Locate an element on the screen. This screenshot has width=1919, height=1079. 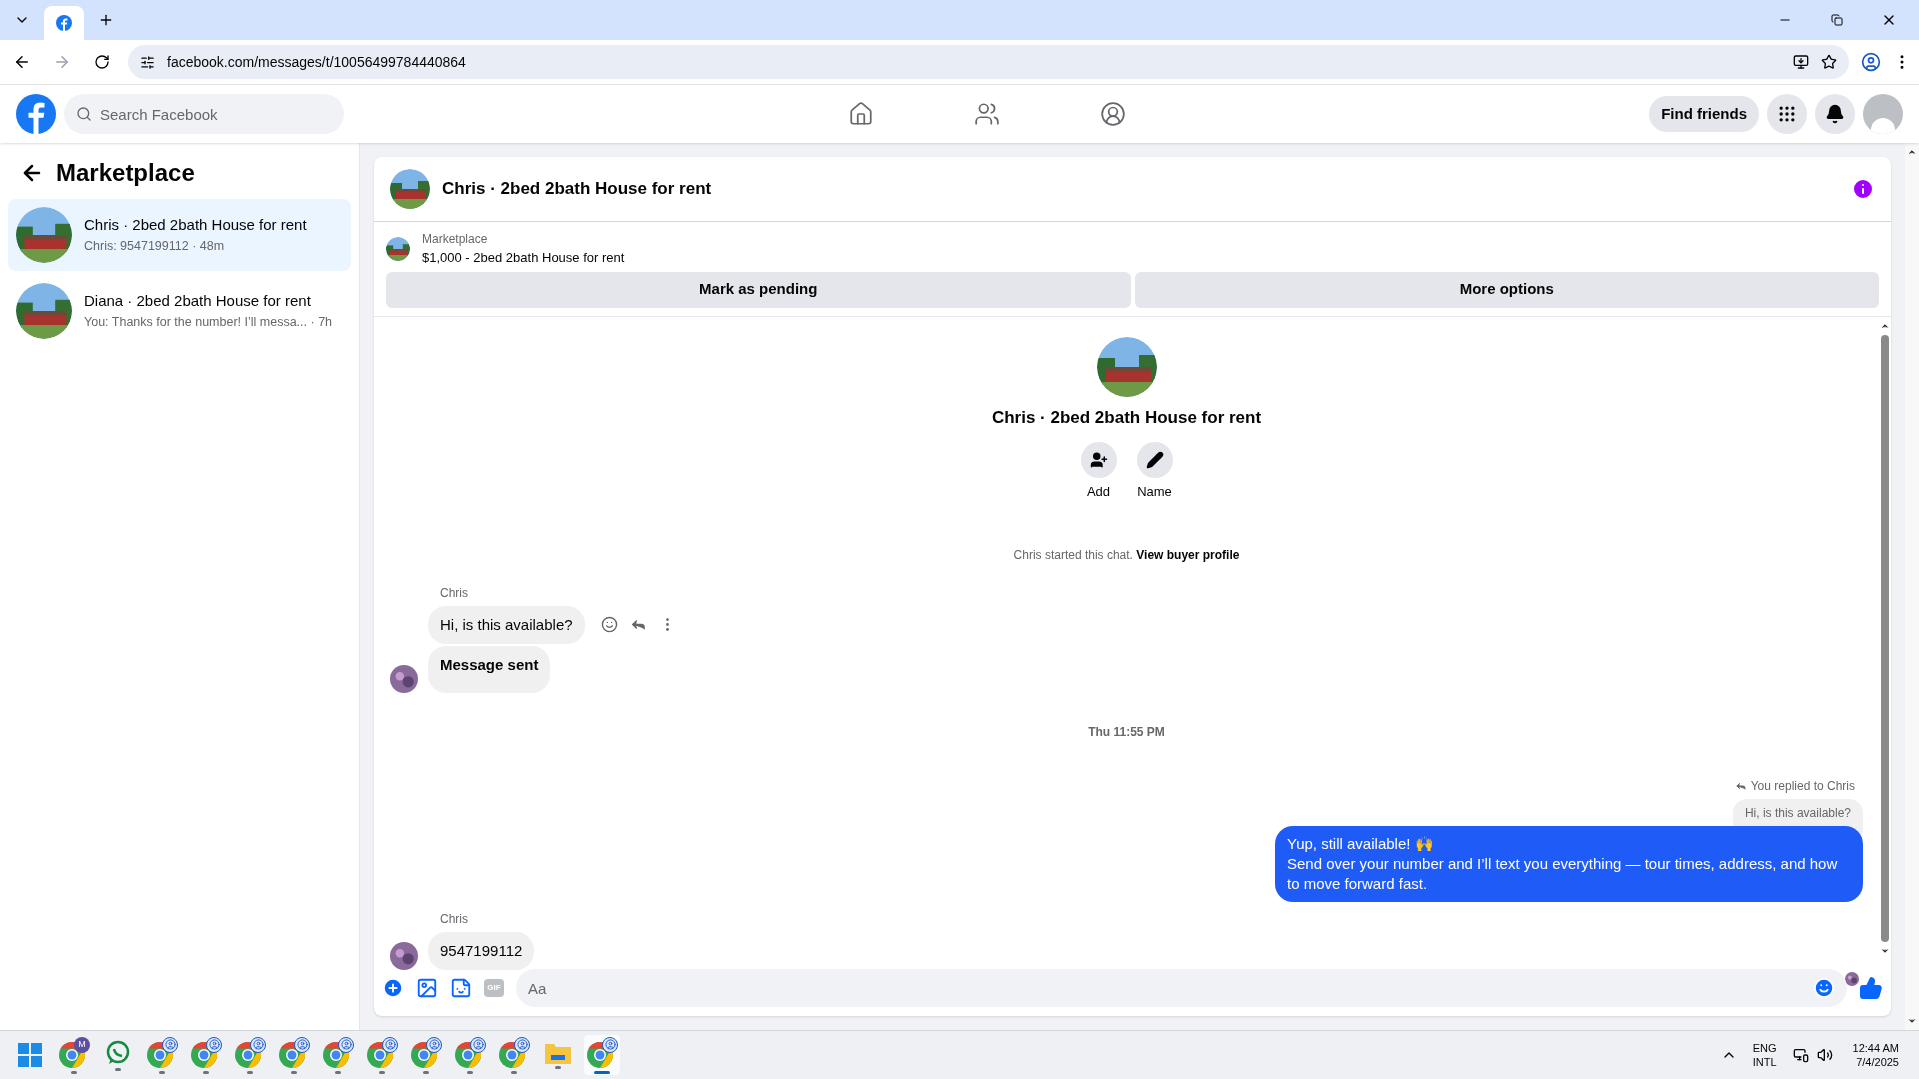
browser-tab is located at coordinates (64, 23).